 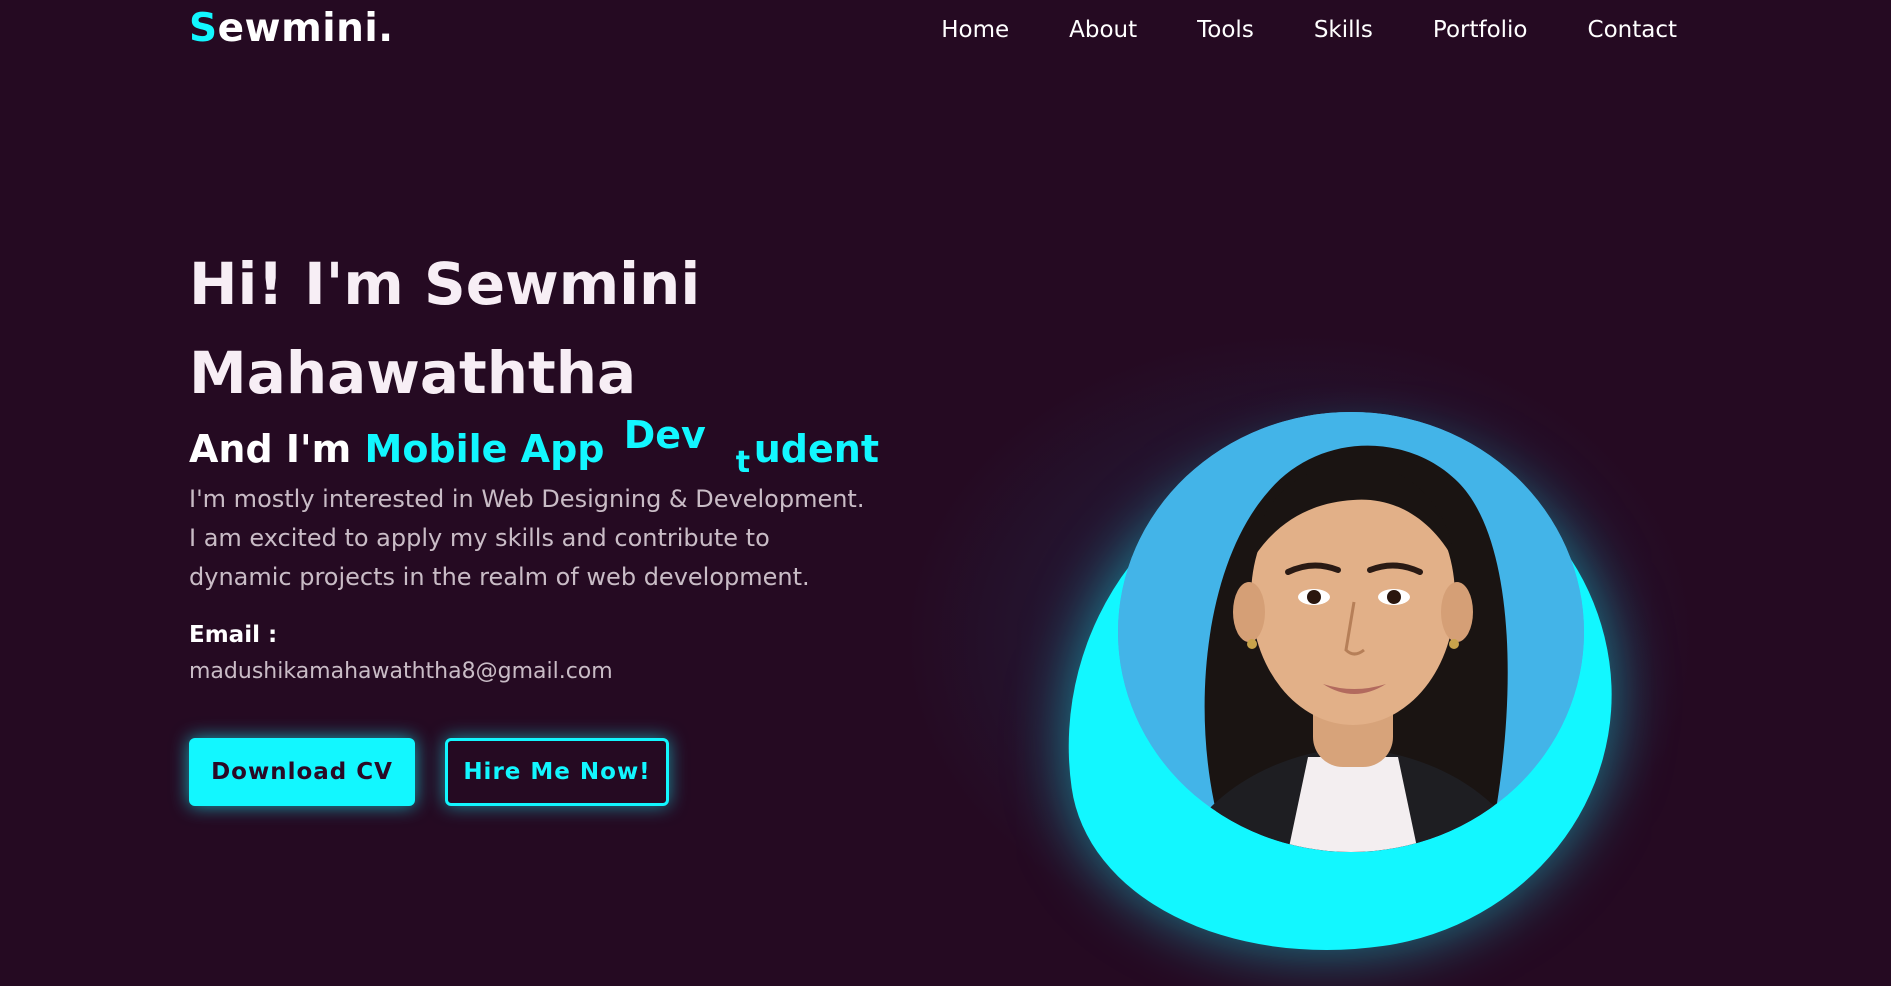 What do you see at coordinates (302, 772) in the screenshot?
I see `download-cv-button: Download CV` at bounding box center [302, 772].